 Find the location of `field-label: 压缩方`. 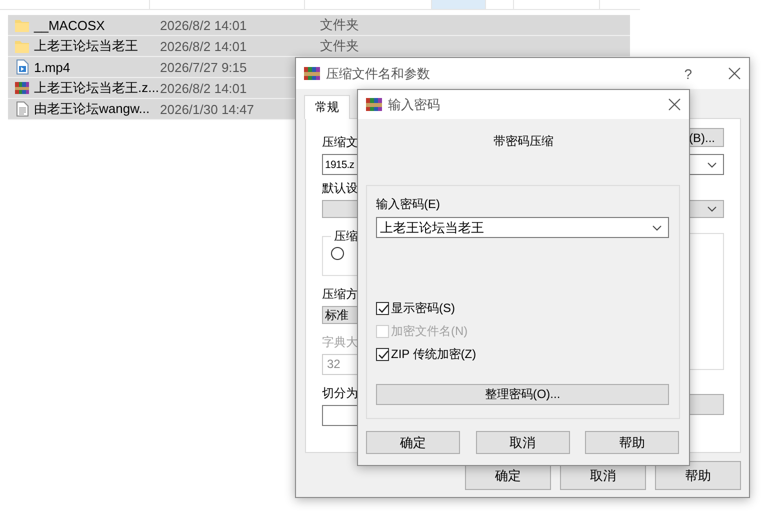

field-label: 压缩方 is located at coordinates (340, 294).